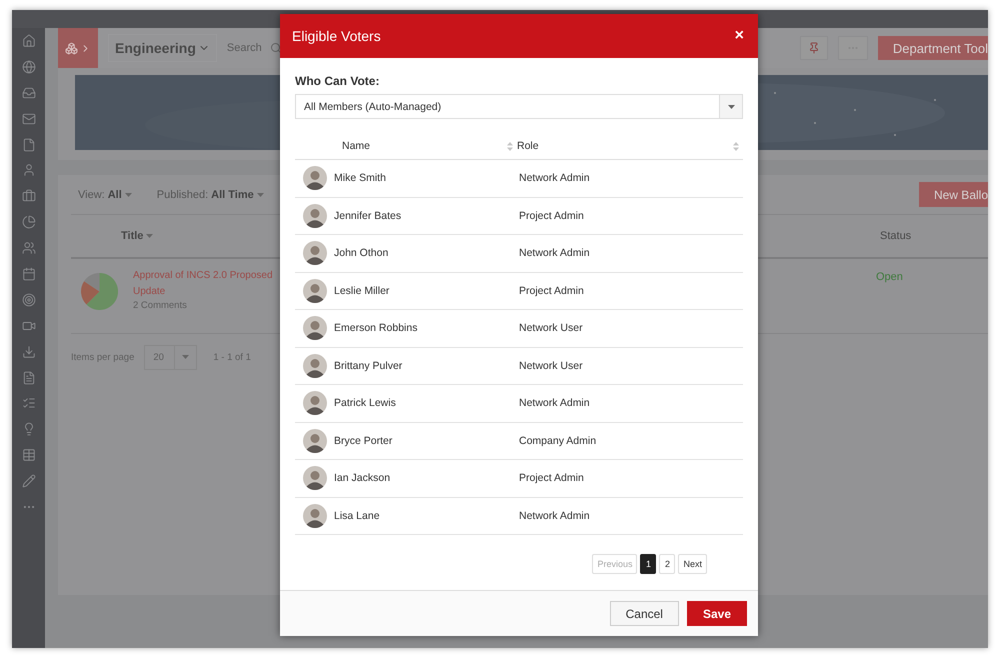 The image size is (1000, 657). What do you see at coordinates (933, 48) in the screenshot?
I see `department-tools-button: Department Tool` at bounding box center [933, 48].